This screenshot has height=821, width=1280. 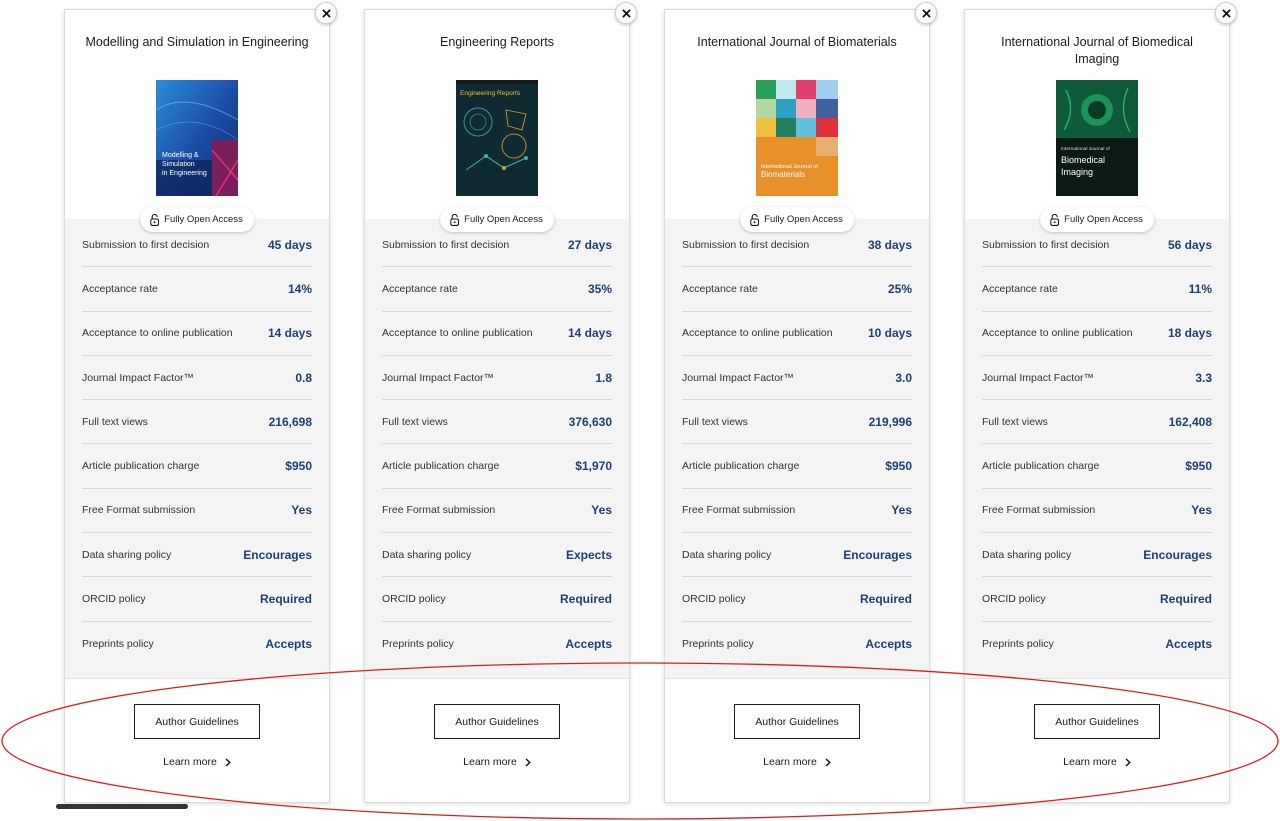 I want to click on metric-value: 14 days, so click(x=289, y=333).